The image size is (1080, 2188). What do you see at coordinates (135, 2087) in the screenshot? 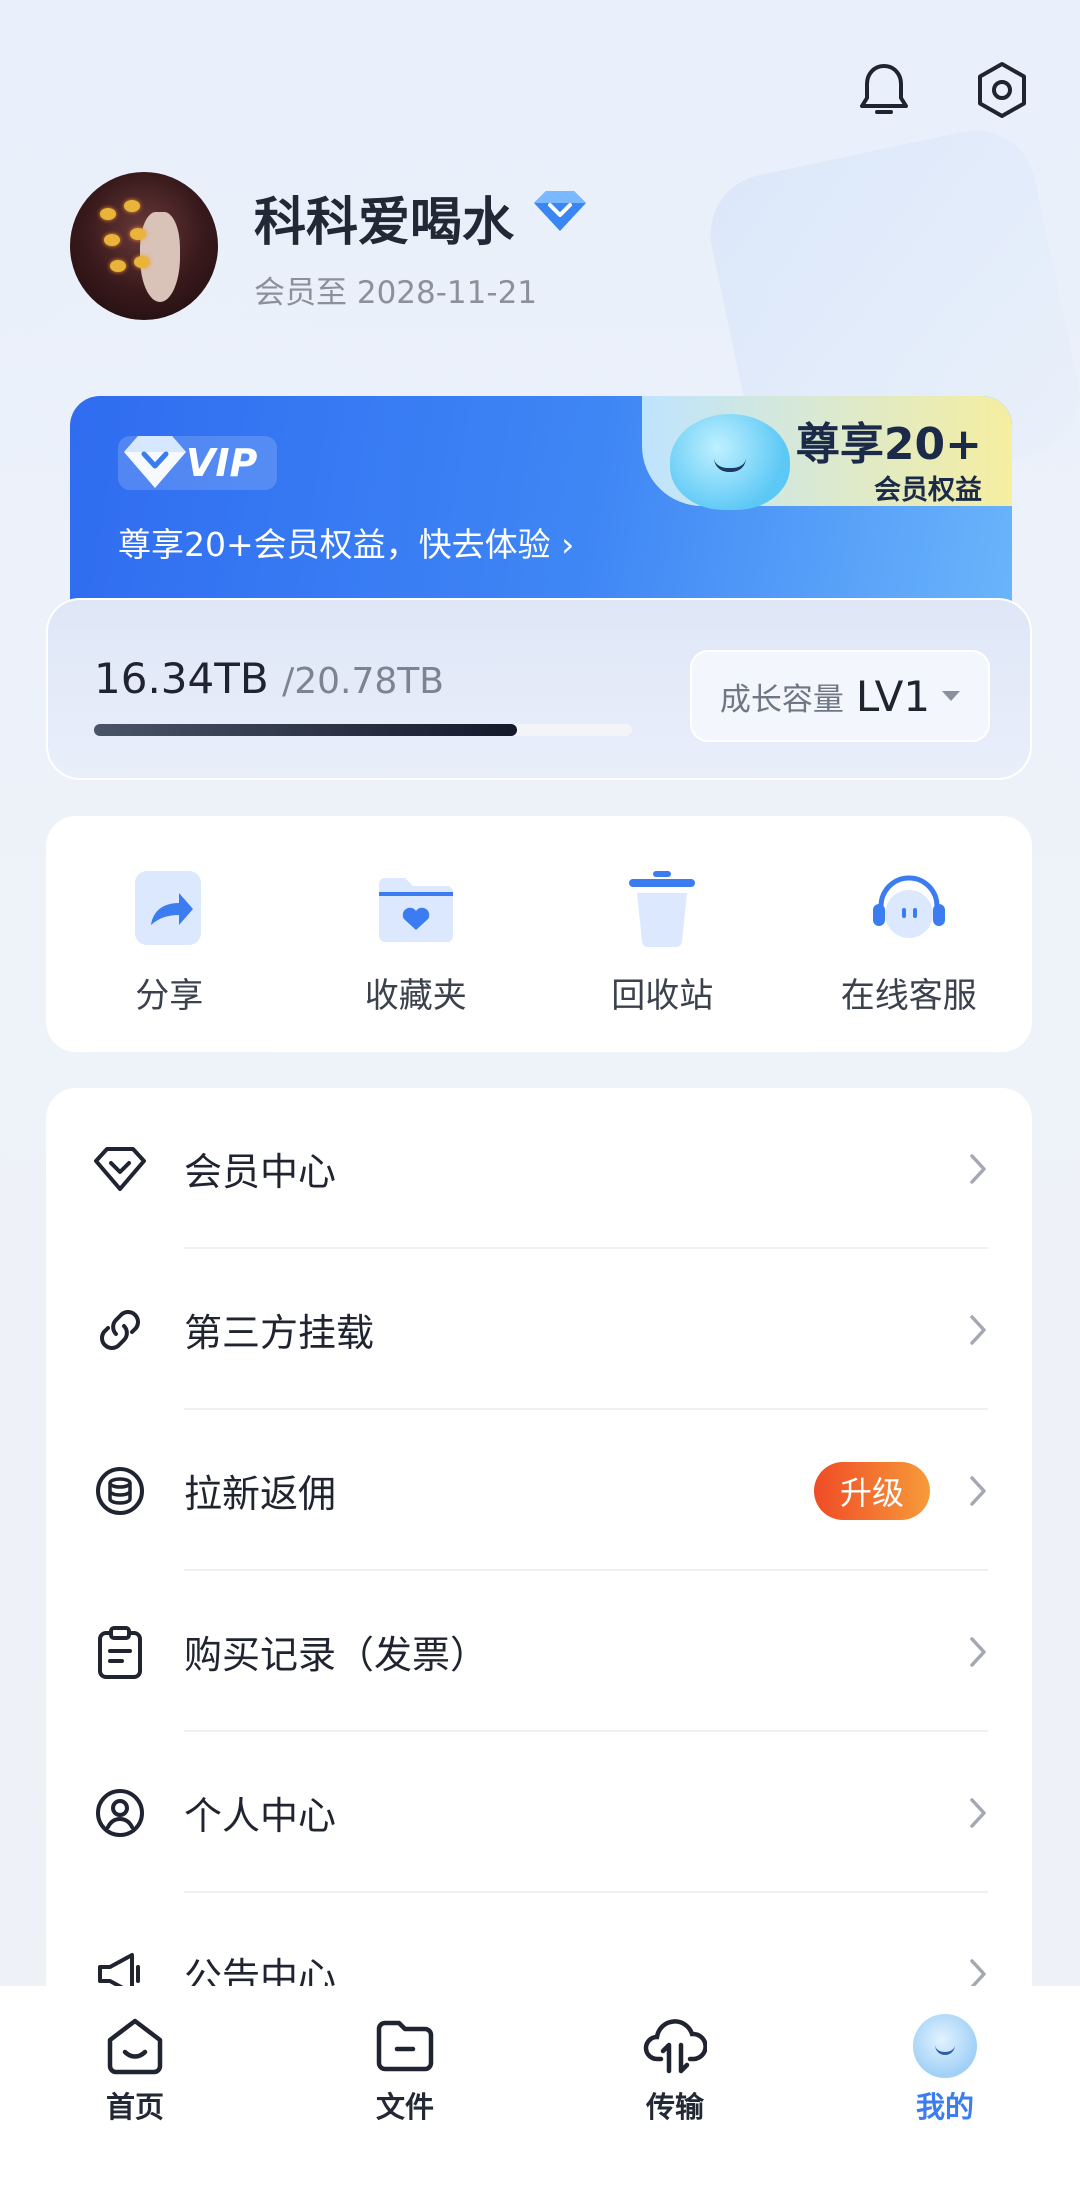
I see `tab-home: 首页` at bounding box center [135, 2087].